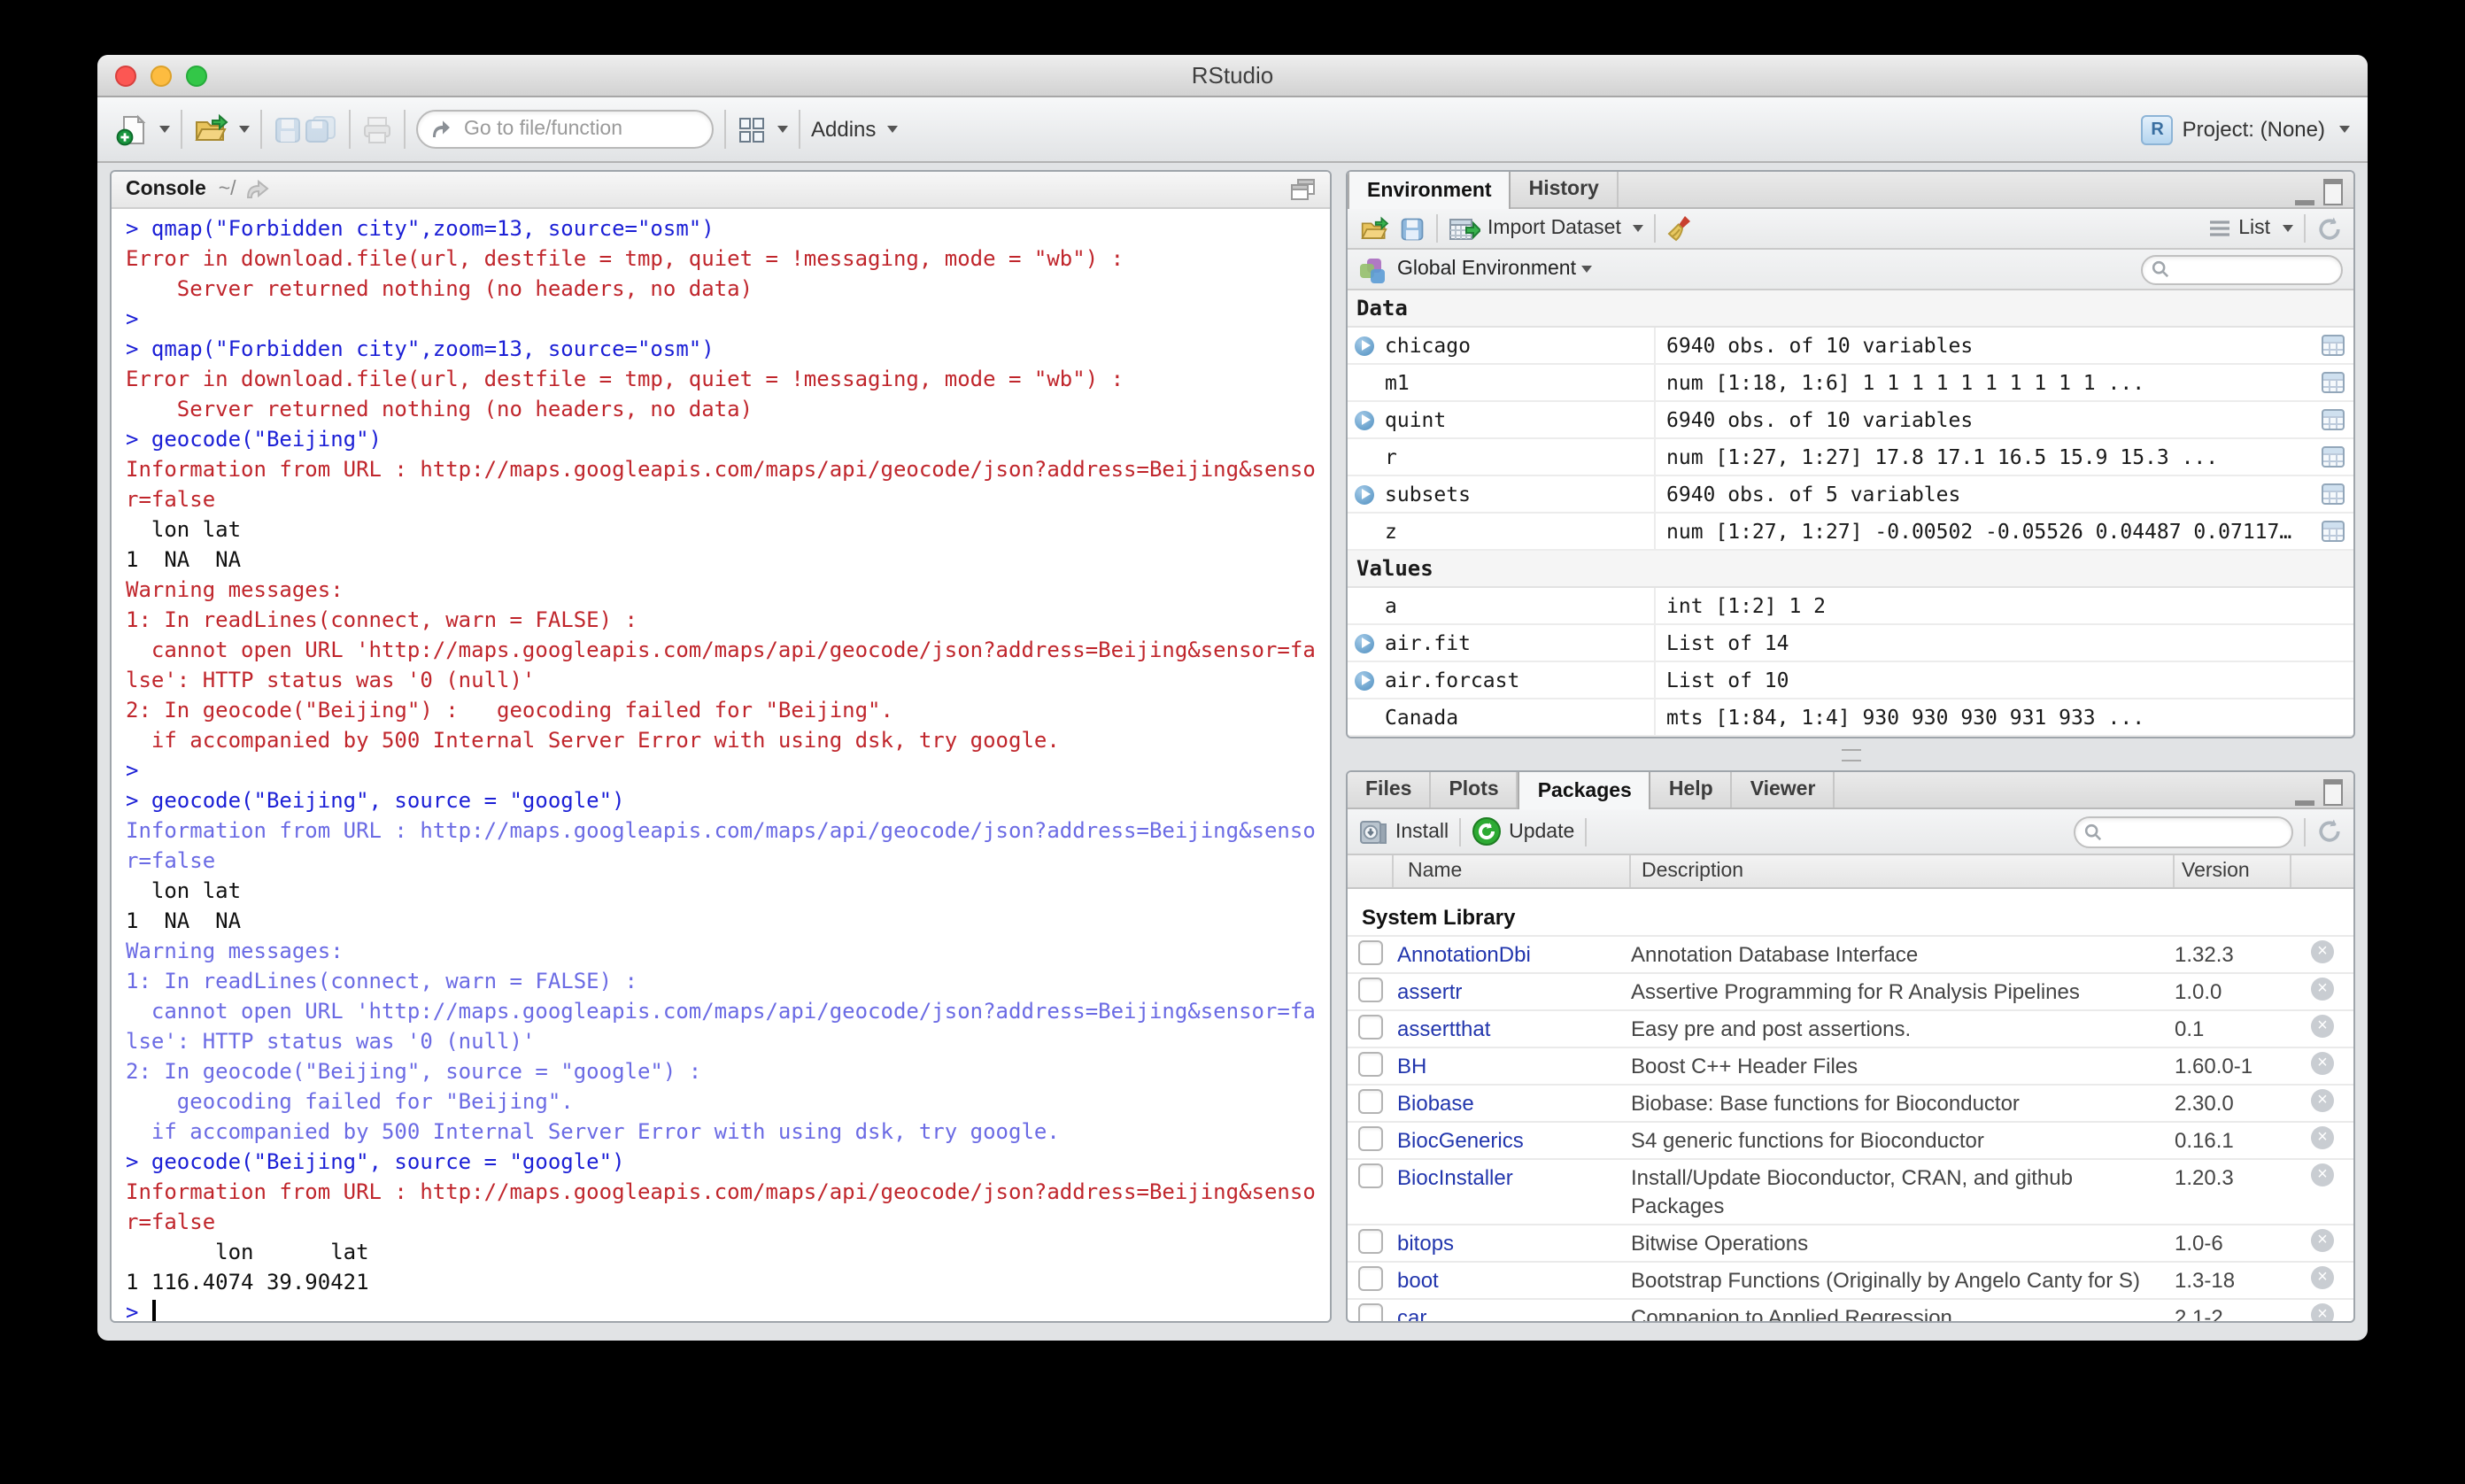 Image resolution: width=2465 pixels, height=1484 pixels. Describe the element at coordinates (1850, 754) in the screenshot. I see `horizontal-splitter` at that location.